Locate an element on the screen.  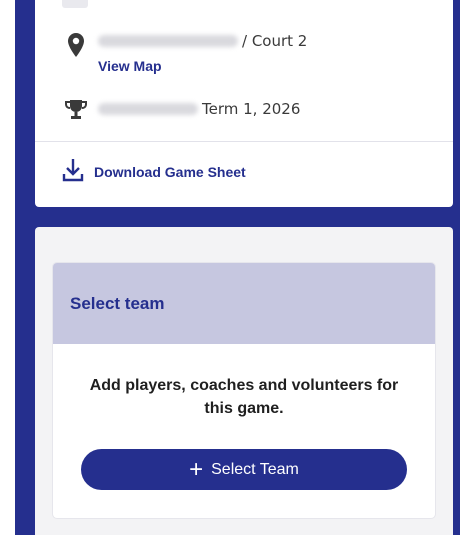
competition-row: Term 1, 2026 is located at coordinates (181, 109).